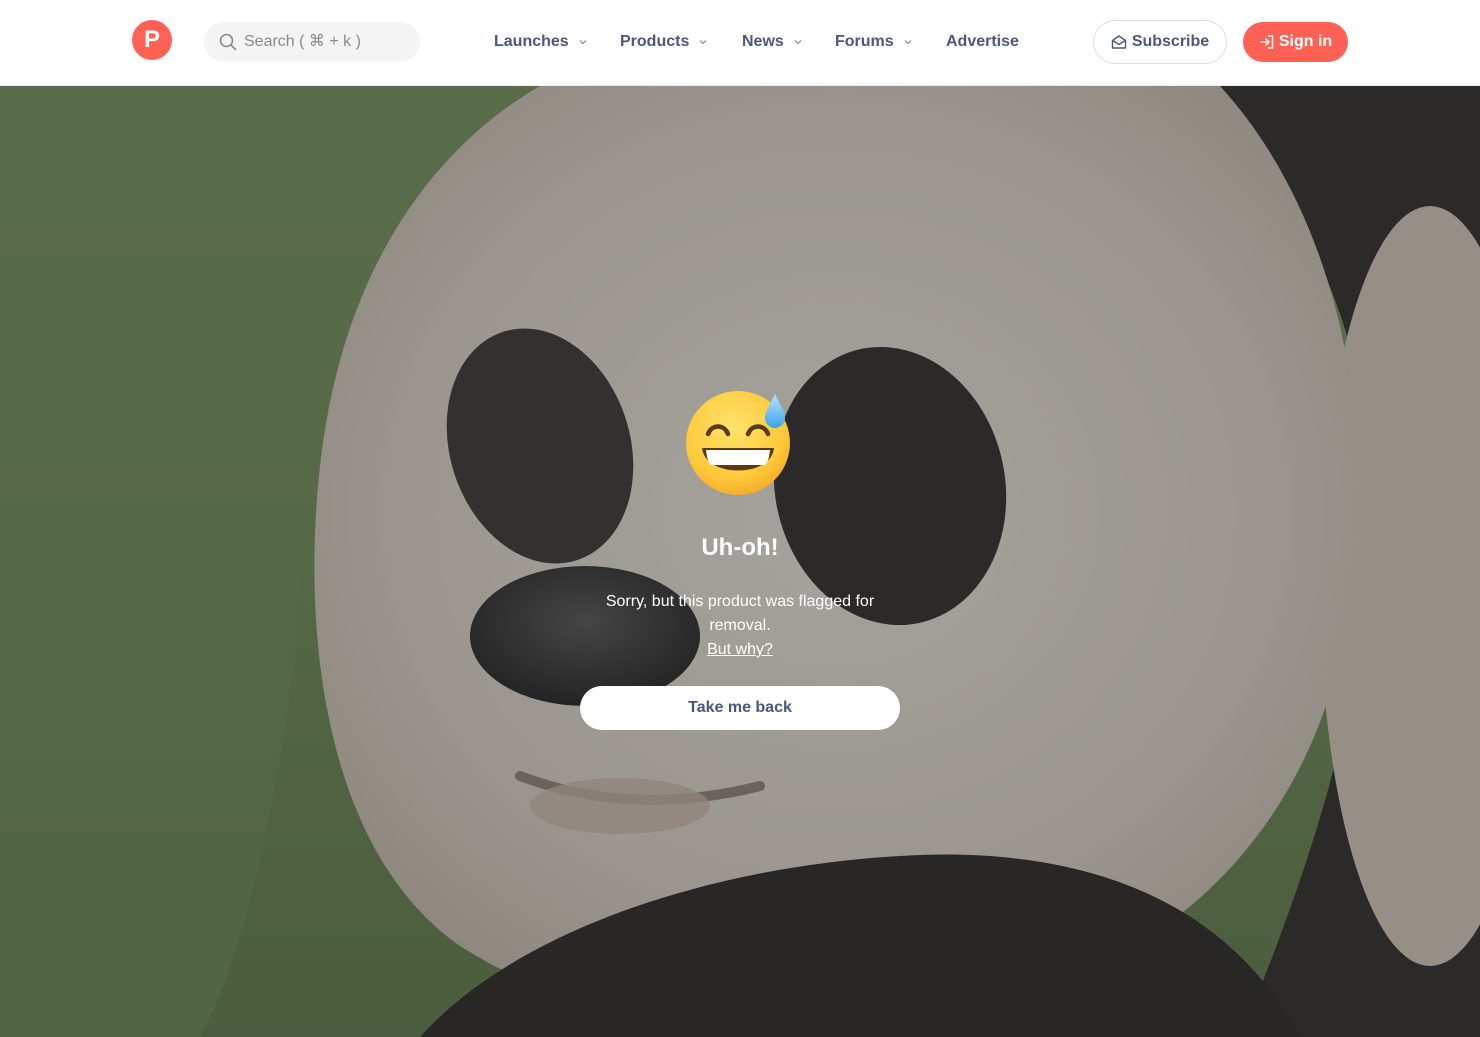 This screenshot has width=1480, height=1037. I want to click on search-input, so click(329, 42).